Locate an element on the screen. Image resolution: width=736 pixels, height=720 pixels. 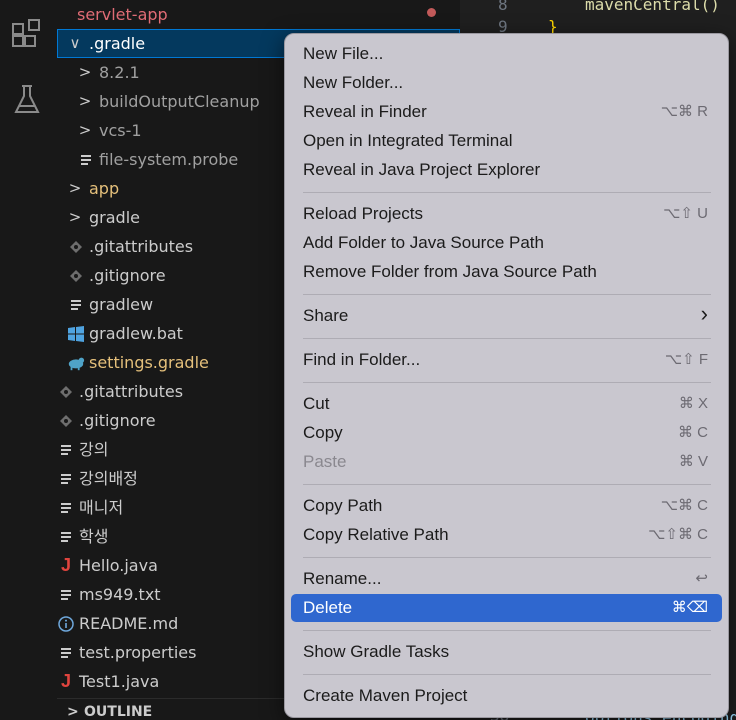
shortcut-label: ⌘ V is located at coordinates (693, 461).